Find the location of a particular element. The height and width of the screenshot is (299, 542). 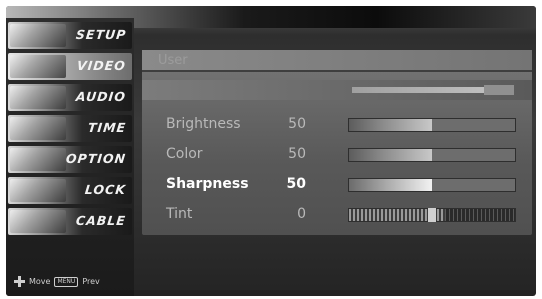

header-bar is located at coordinates (422, 90).